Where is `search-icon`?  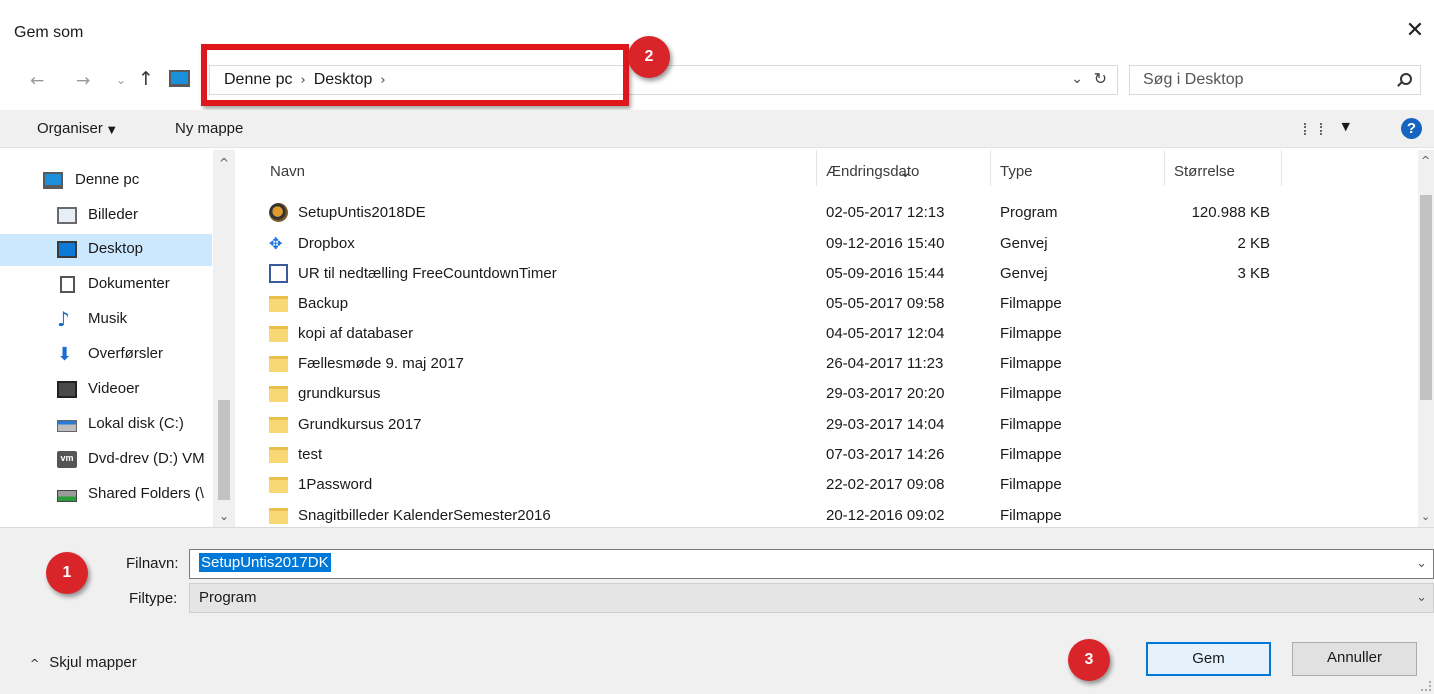
search-icon is located at coordinates (1406, 79).